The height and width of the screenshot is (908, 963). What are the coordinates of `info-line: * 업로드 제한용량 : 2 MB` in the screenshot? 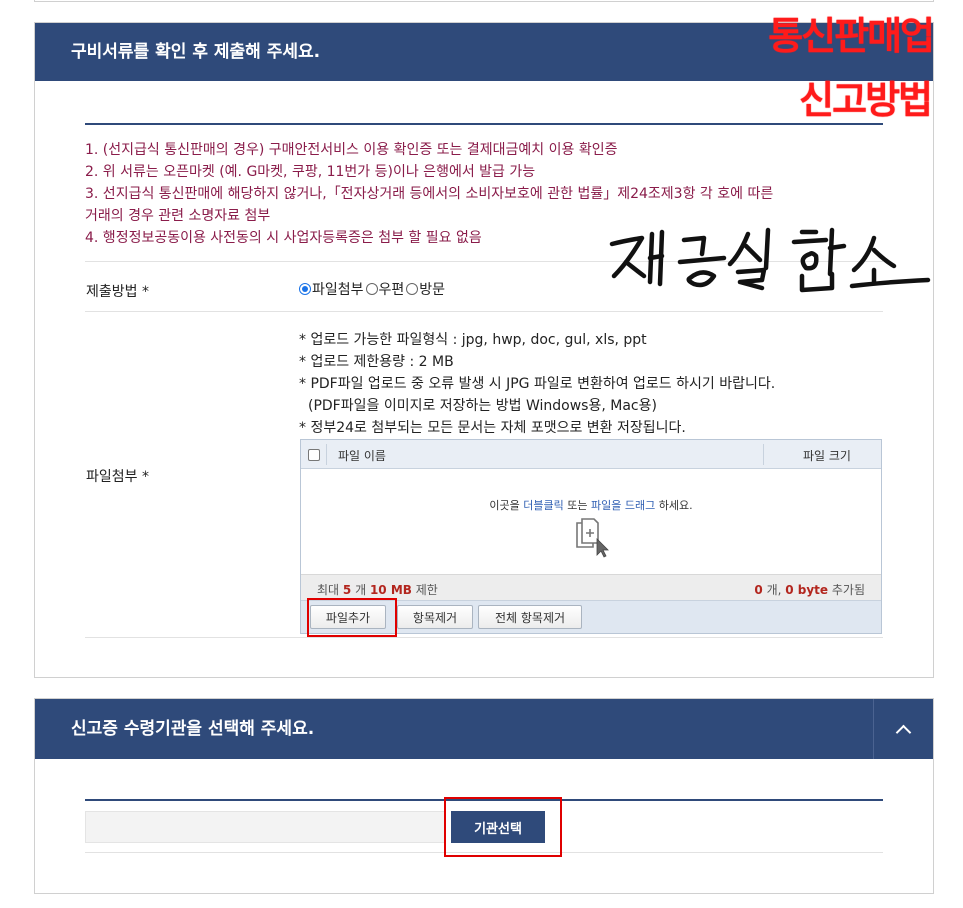 It's located at (376, 362).